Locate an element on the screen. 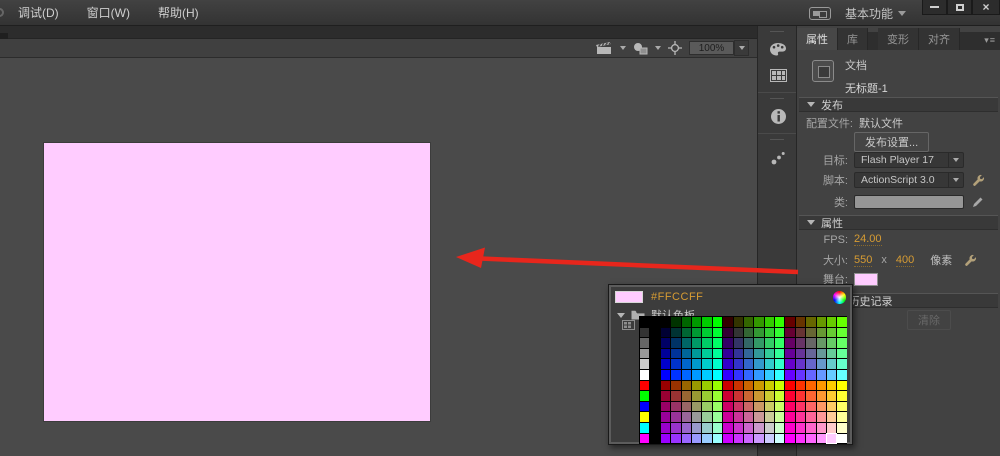  edit-scene-dropdown-icon is located at coordinates (623, 48).